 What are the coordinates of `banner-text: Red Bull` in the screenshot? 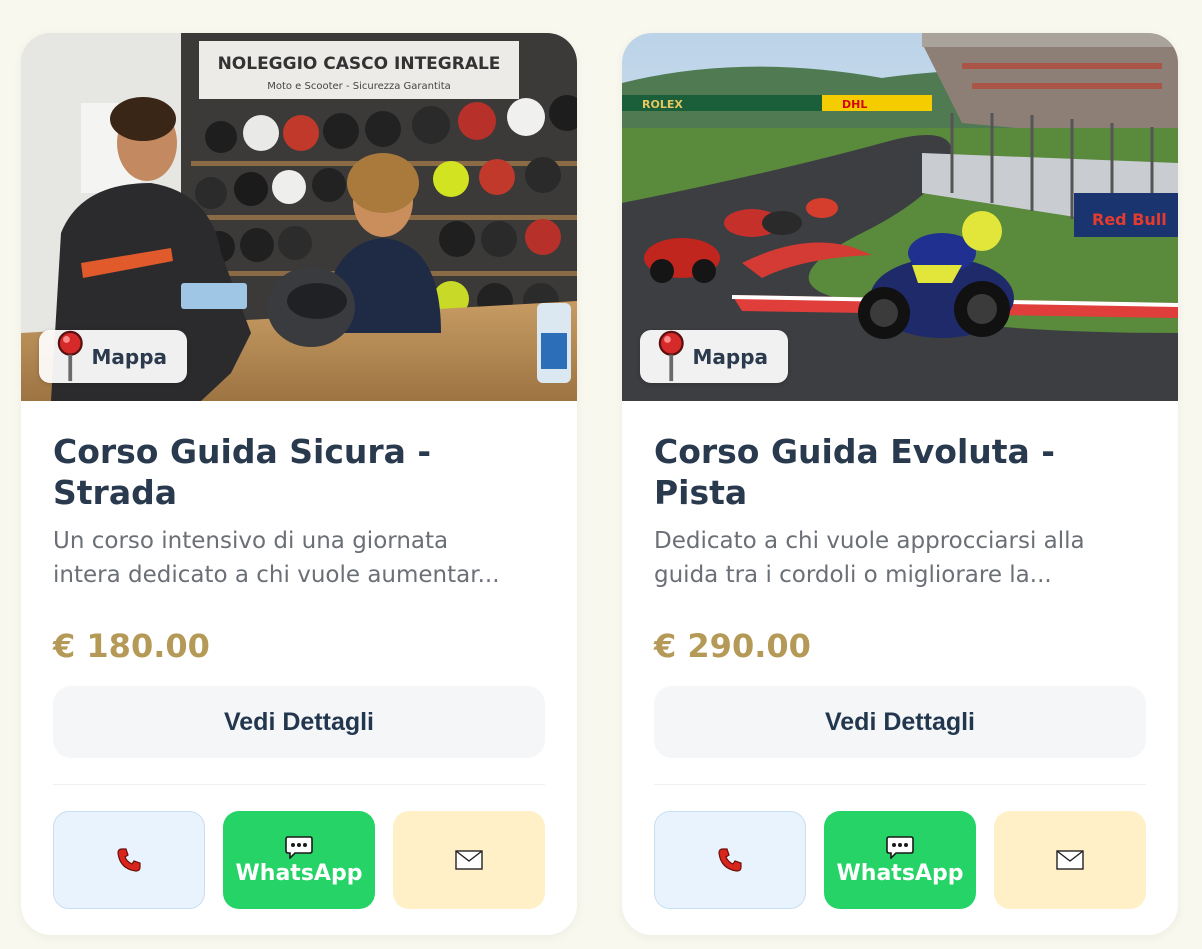 It's located at (1129, 219).